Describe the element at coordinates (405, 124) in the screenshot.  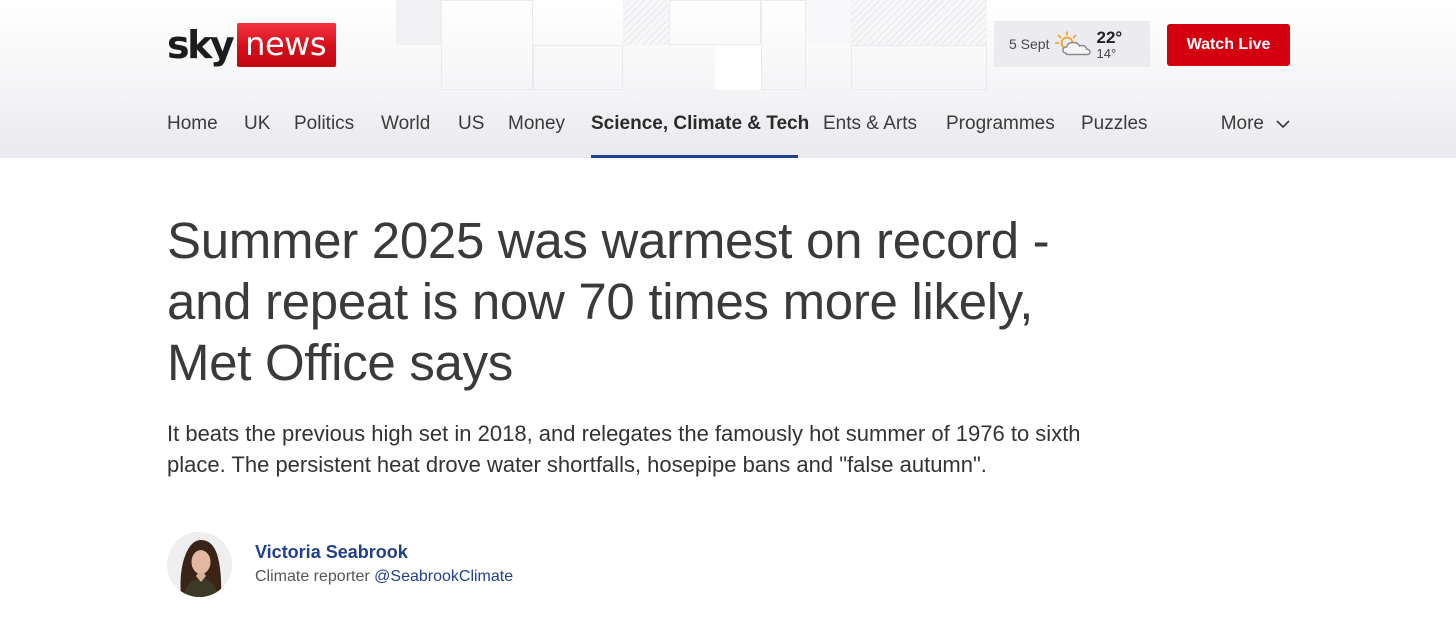
I see `nav-item-world: World` at that location.